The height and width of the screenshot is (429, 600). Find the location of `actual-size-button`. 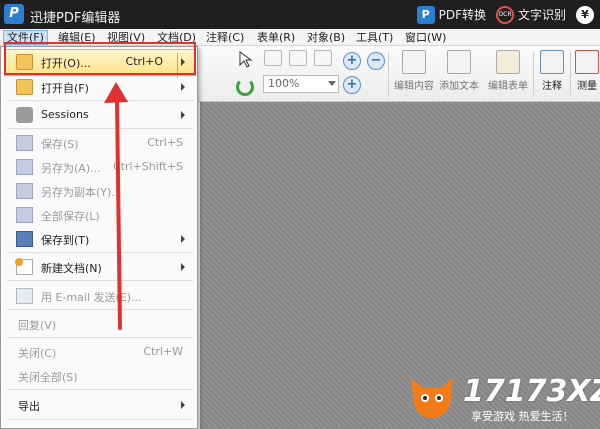

actual-size-button is located at coordinates (273, 58).